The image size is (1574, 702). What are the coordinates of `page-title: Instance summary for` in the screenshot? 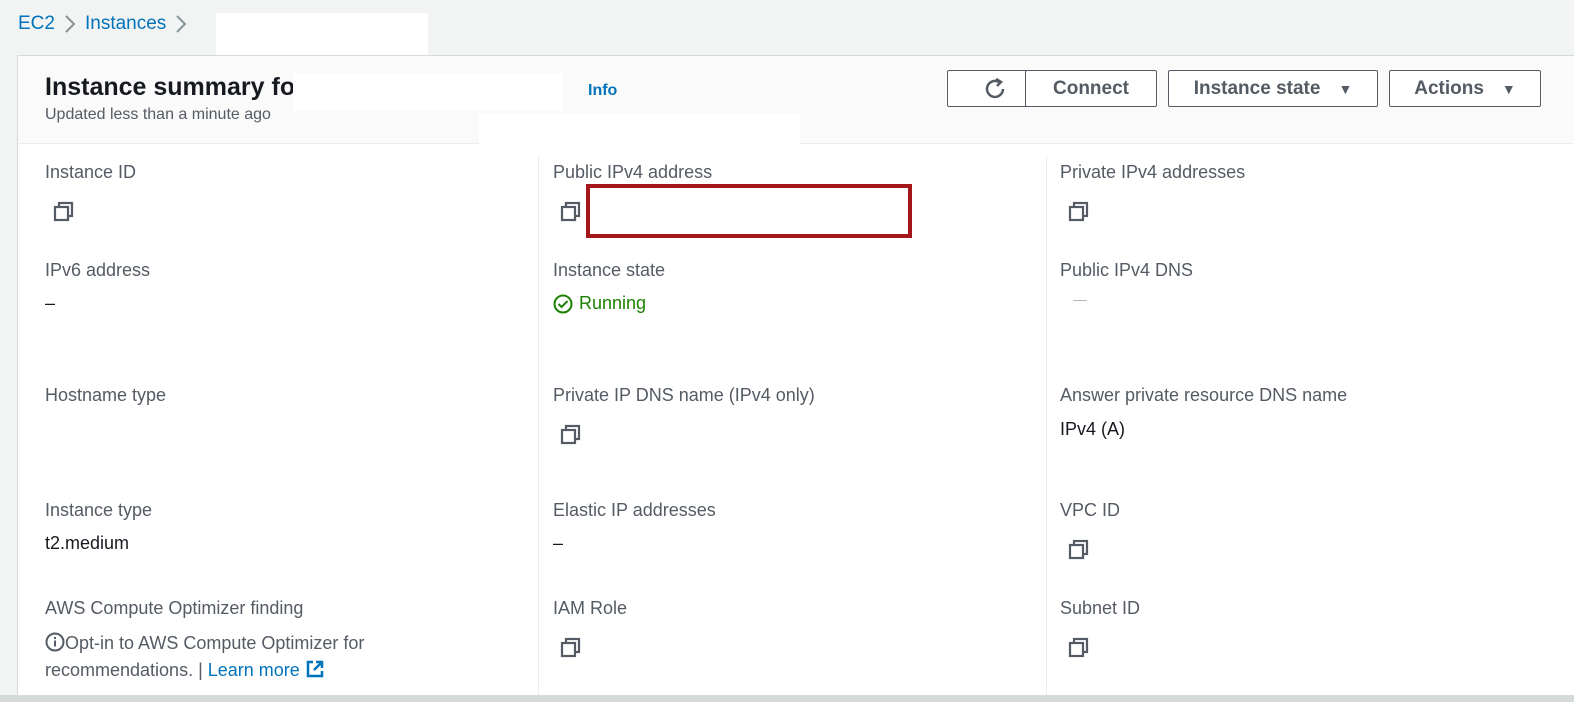 It's located at (175, 87).